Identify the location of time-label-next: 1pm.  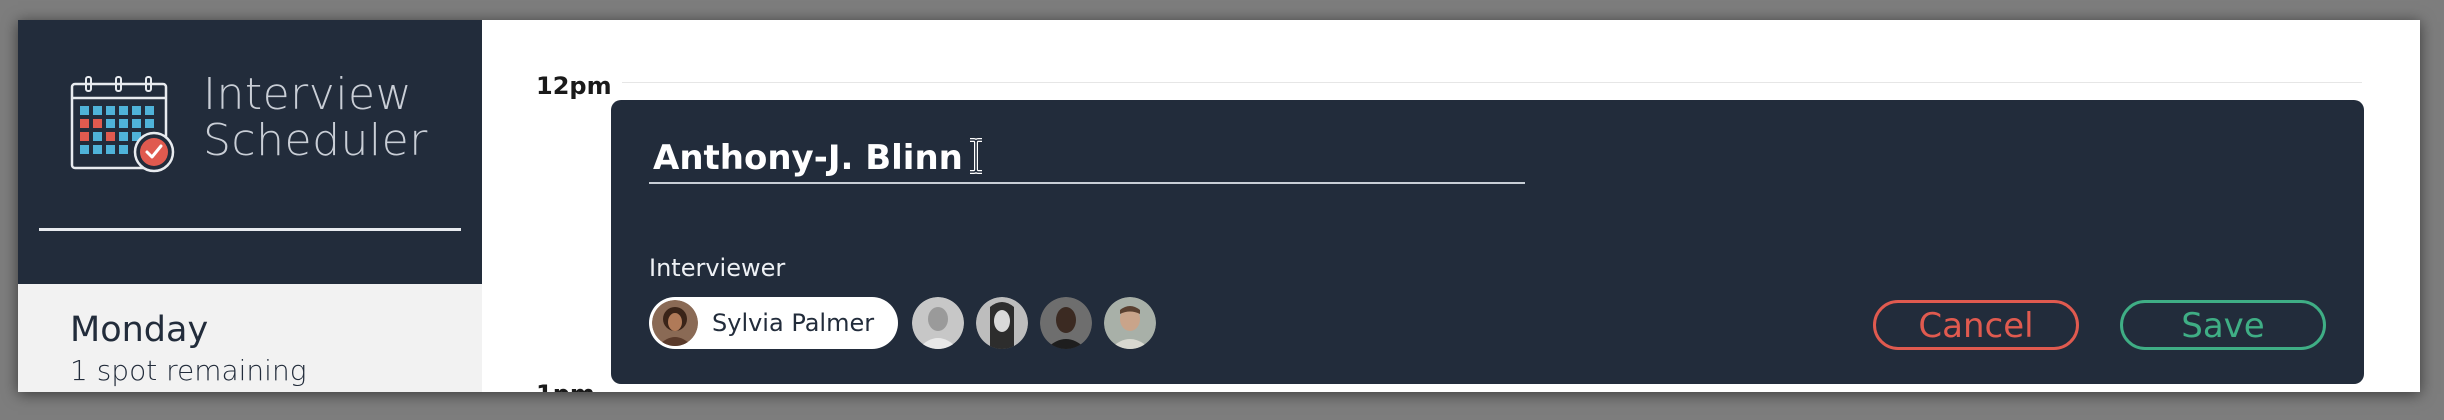
(565, 386).